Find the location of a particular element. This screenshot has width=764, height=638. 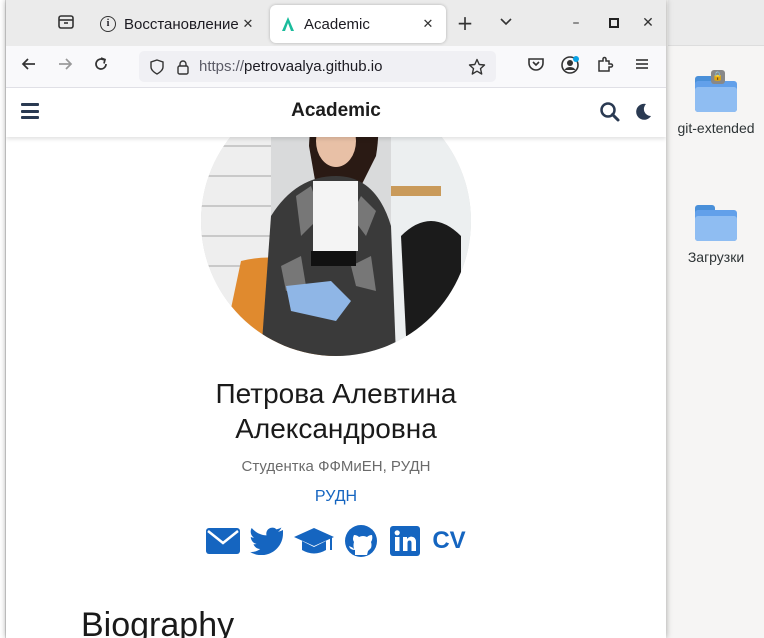

envelope-icon is located at coordinates (223, 541).